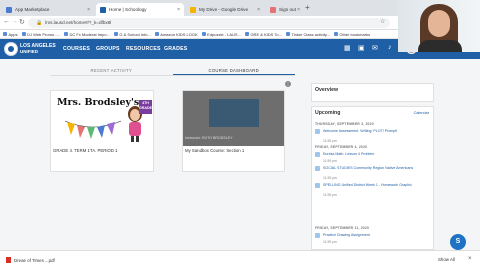  I want to click on url-text: lms.lausd.net/home#/?_k=dfbx8l, so click(78, 22).